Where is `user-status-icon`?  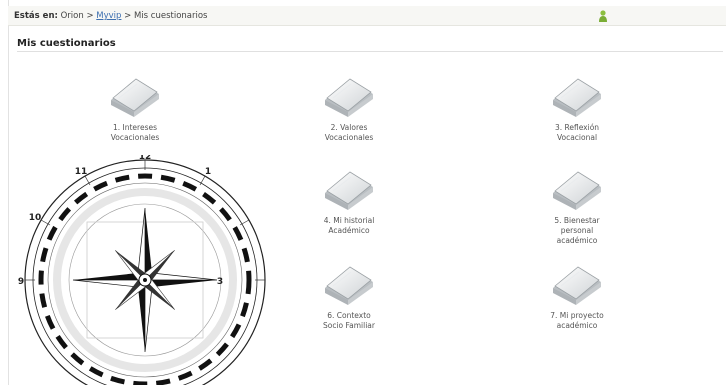
user-status-icon is located at coordinates (603, 16).